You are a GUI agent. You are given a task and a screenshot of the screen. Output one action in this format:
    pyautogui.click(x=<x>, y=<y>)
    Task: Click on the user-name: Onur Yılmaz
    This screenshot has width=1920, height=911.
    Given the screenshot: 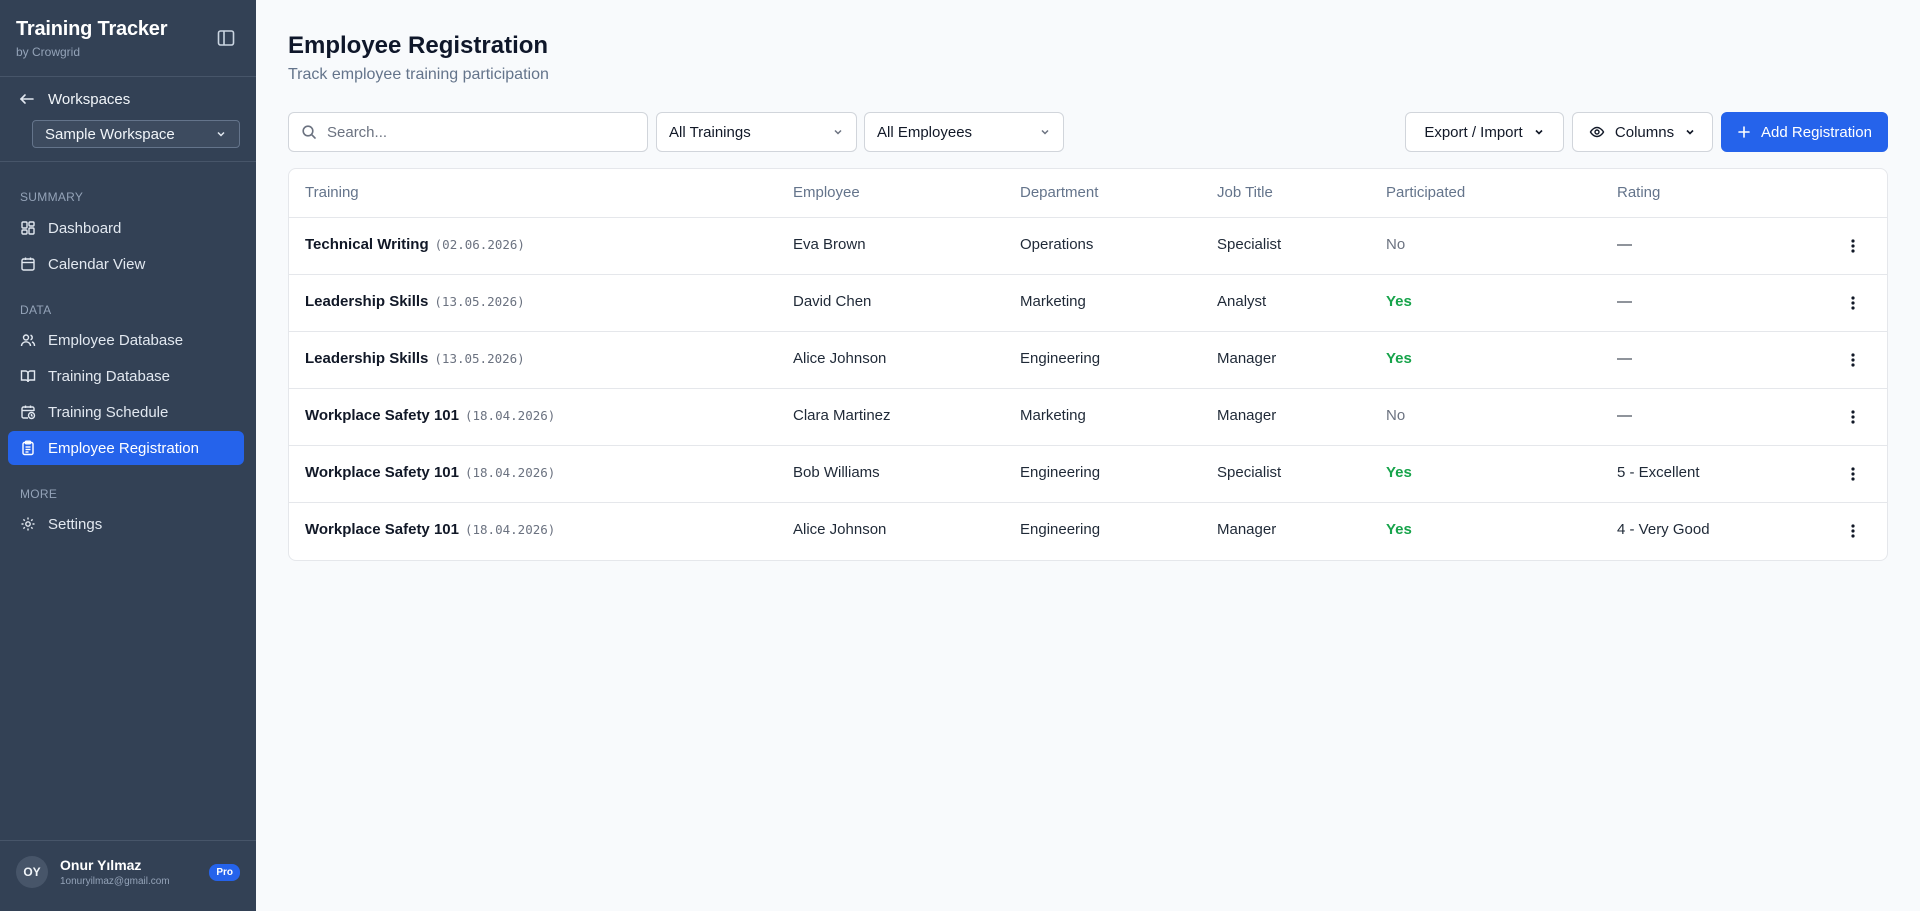 What is the action you would take?
    pyautogui.click(x=101, y=865)
    